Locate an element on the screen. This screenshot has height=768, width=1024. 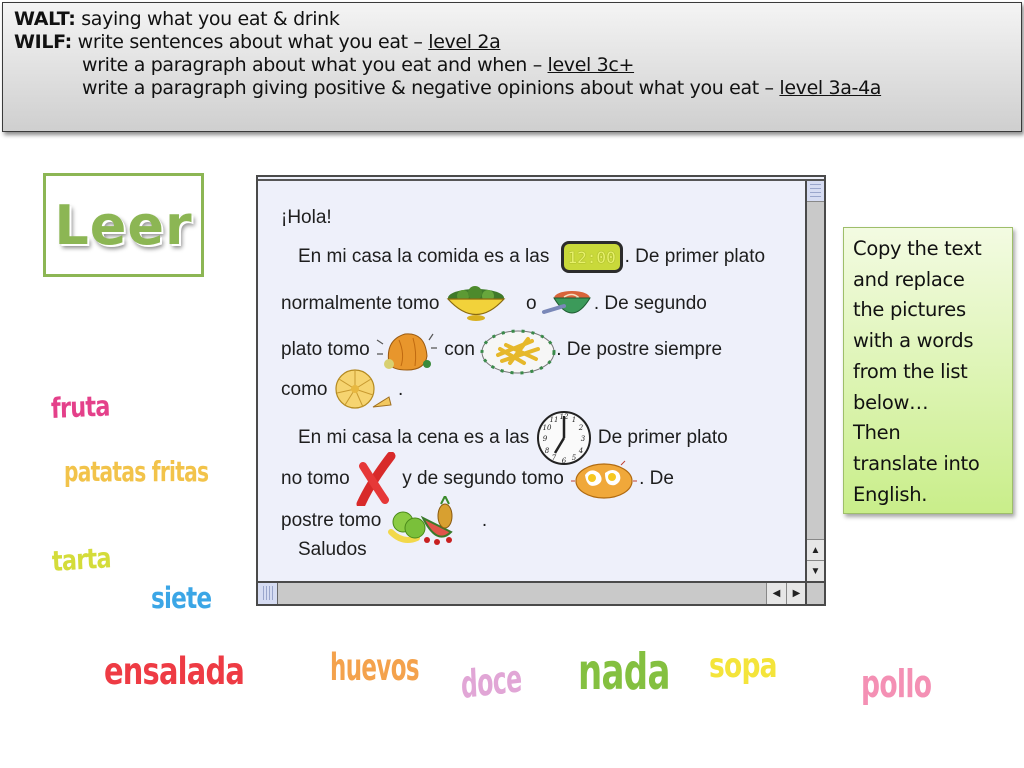
word-ensalada: ensalada is located at coordinates (174, 671).